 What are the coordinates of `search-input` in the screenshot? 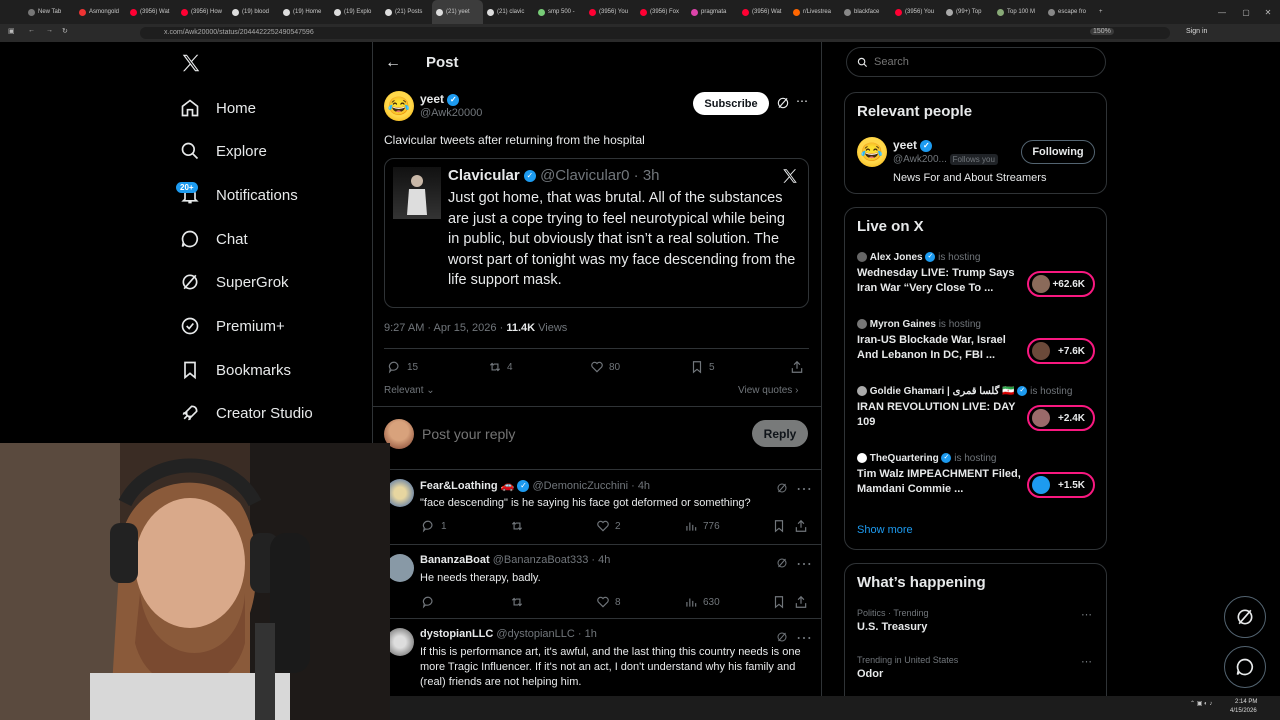 It's located at (974, 62).